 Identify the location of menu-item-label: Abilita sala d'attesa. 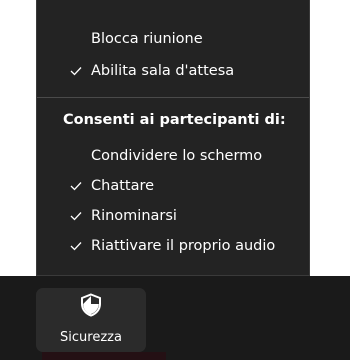
(163, 71).